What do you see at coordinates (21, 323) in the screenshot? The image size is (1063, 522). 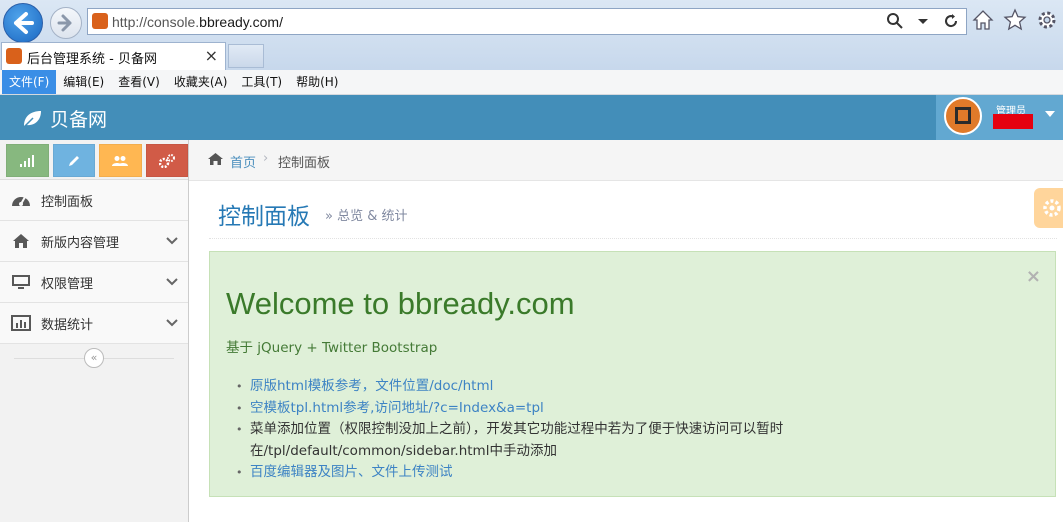 I see `bar-chart-icon` at bounding box center [21, 323].